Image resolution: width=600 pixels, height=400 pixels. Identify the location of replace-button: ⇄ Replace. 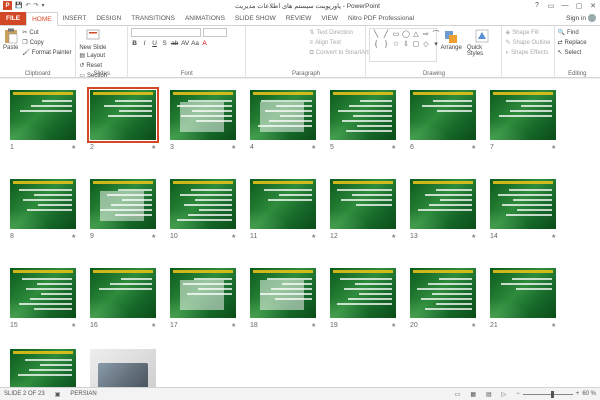
(572, 43).